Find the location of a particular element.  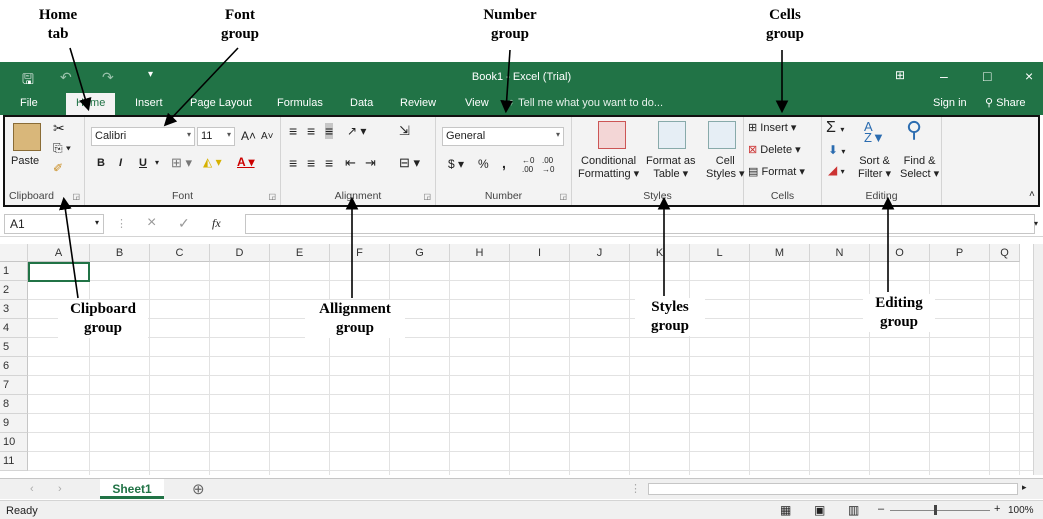

column-header-i: I is located at coordinates (540, 253).